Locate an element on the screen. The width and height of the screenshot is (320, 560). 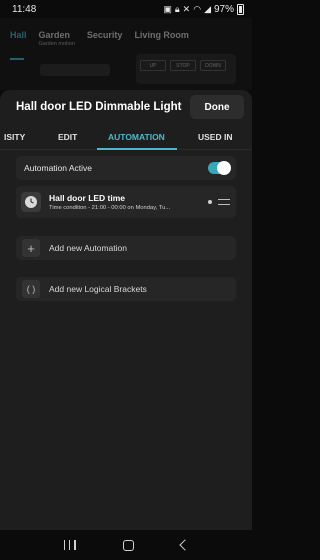
lock-icon: 🔒︎ is located at coordinates (177, 8).